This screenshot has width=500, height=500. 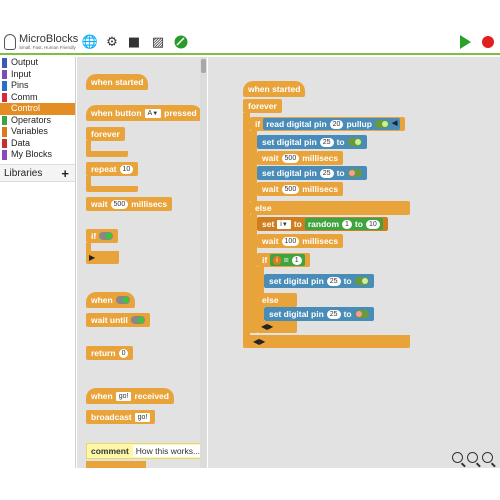 I want to click on script-if-block: if read digital pin 20 pullup ◀, so click(x=328, y=124).